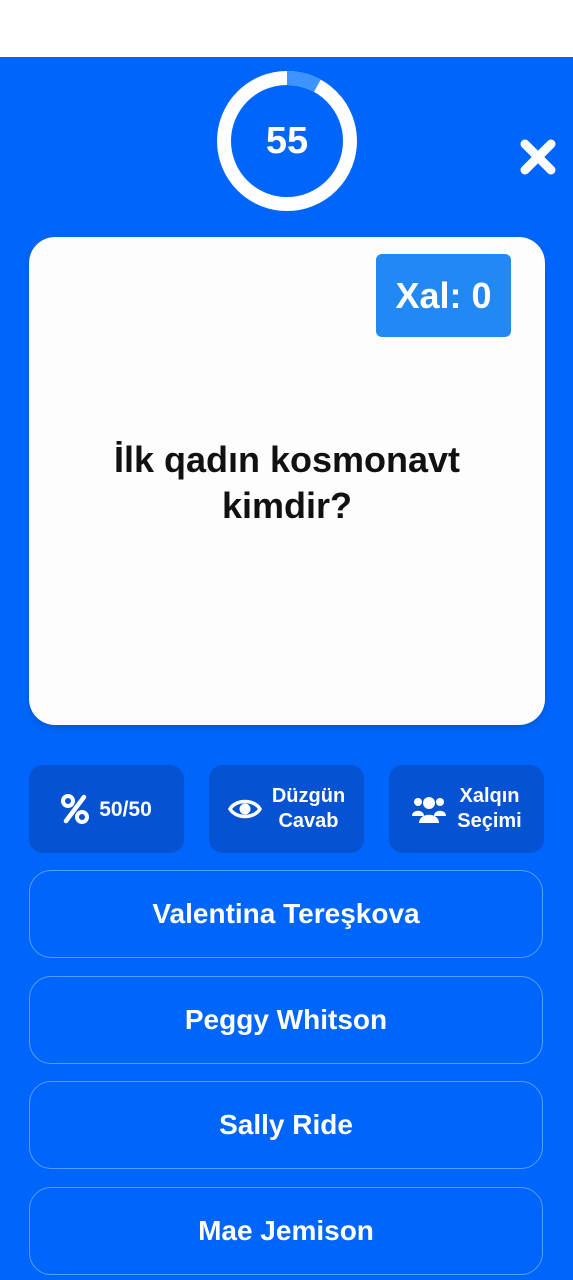 This screenshot has height=1280, width=573. I want to click on timer-value: 55, so click(287, 140).